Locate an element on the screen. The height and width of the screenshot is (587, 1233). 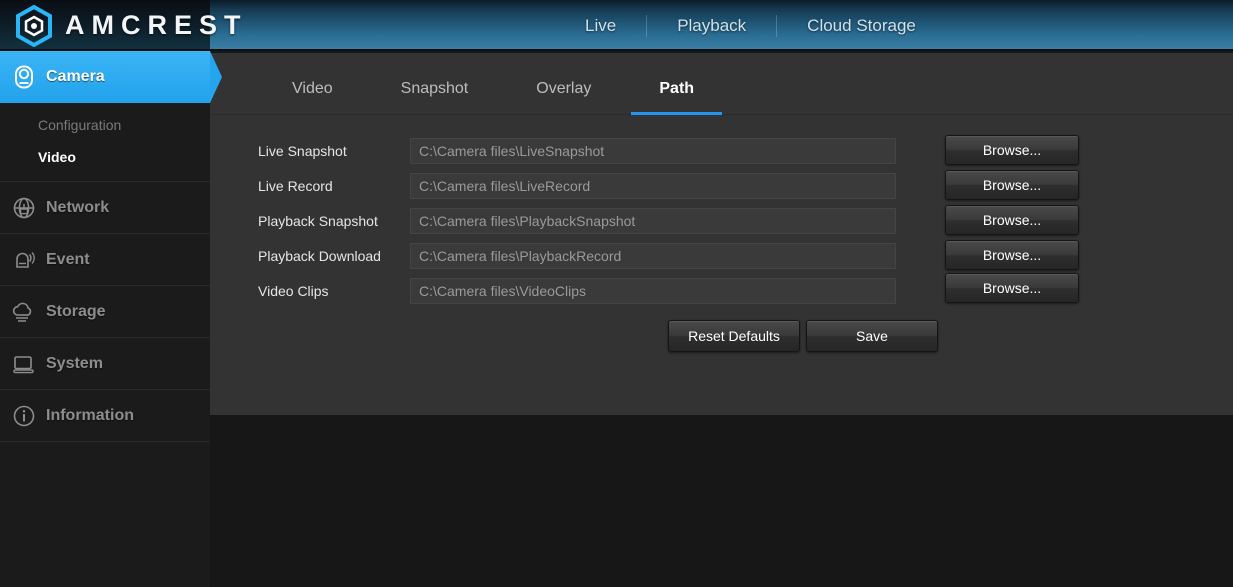
field-label: Live Record is located at coordinates (295, 185).